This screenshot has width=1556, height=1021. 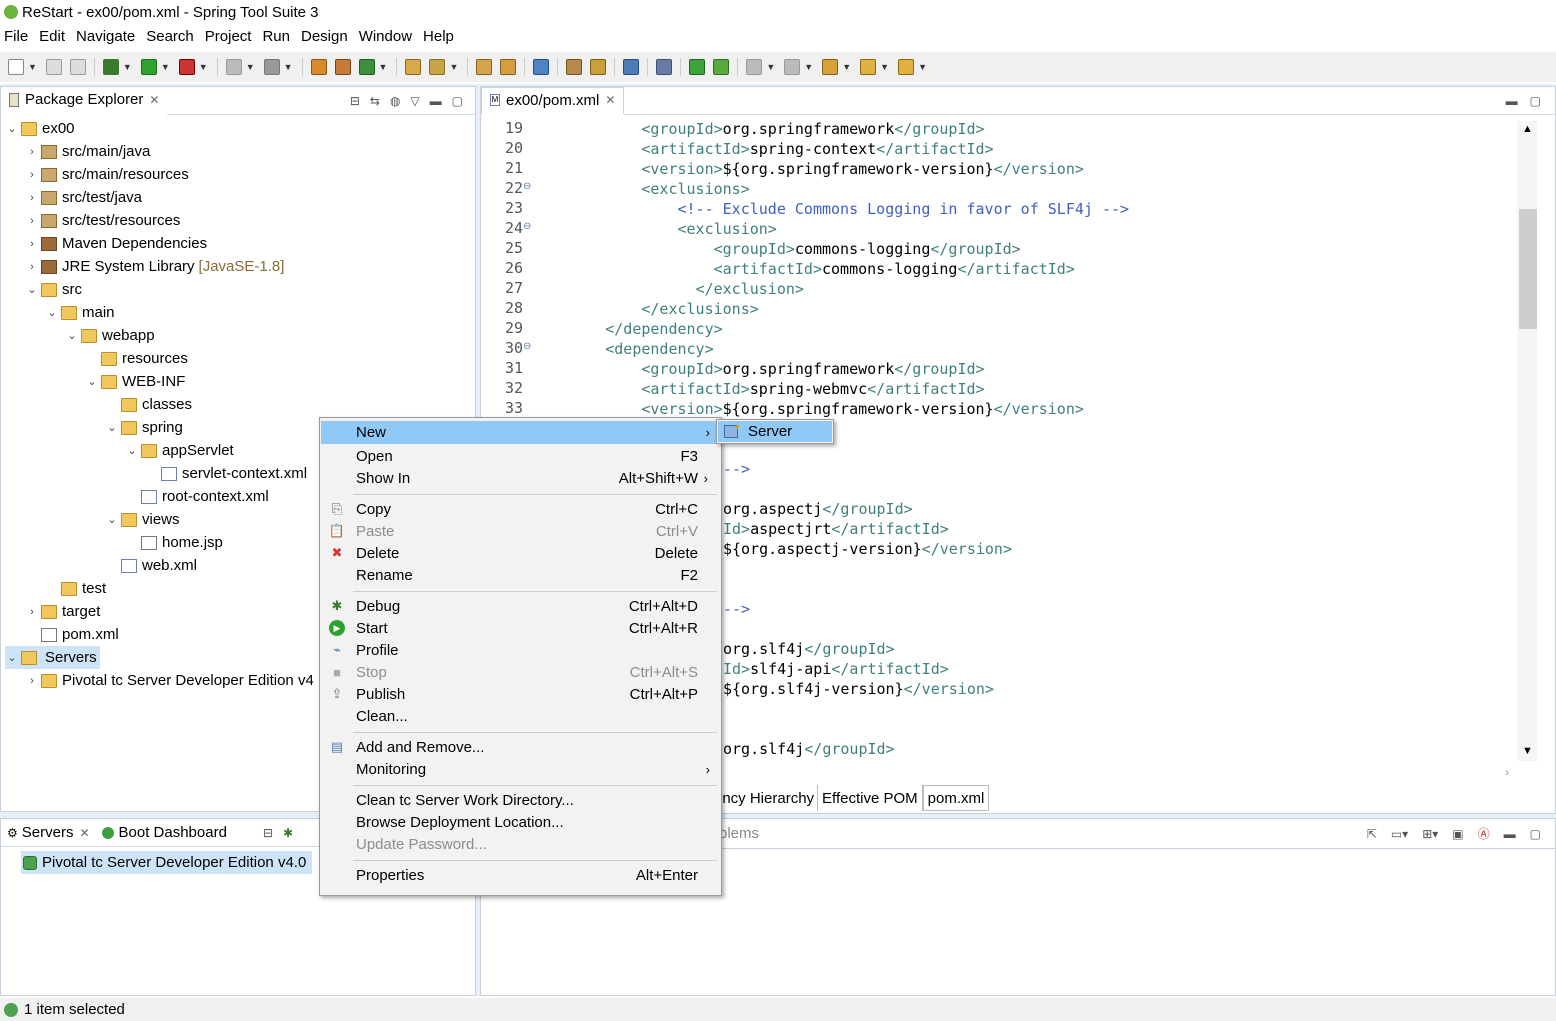 I want to click on menu-item-rename: Rename F2, so click(x=520, y=575).